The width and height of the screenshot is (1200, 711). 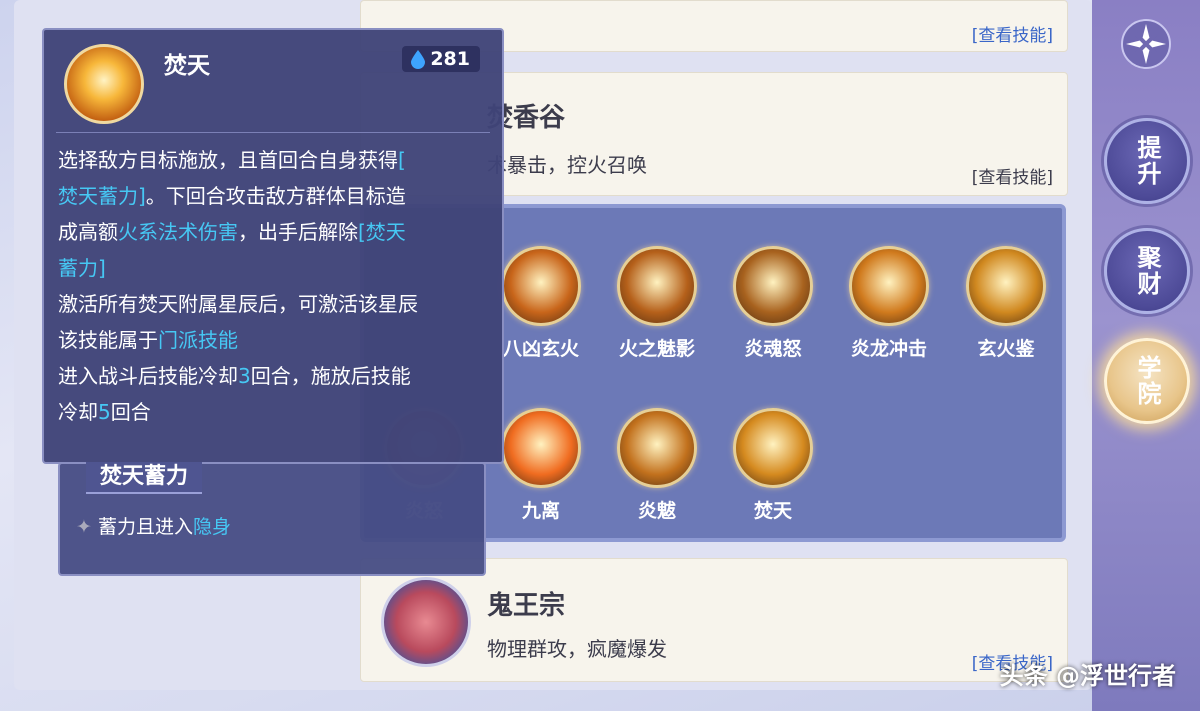 What do you see at coordinates (656, 511) in the screenshot?
I see `skill-label: 炎魃` at bounding box center [656, 511].